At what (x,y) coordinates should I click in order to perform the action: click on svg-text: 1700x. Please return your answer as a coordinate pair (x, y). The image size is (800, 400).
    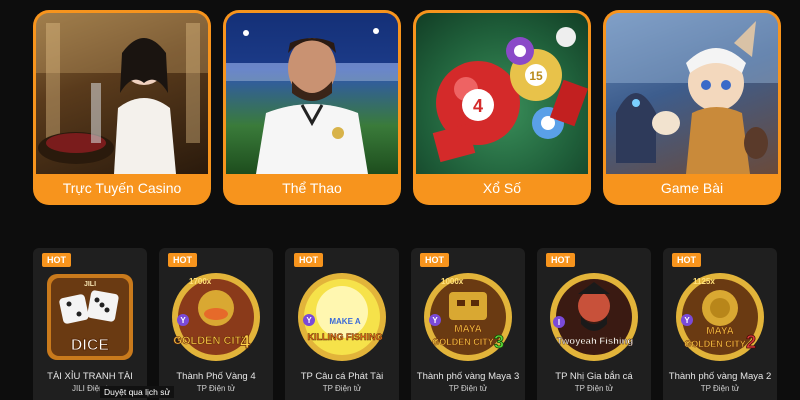
    Looking at the image, I should click on (200, 281).